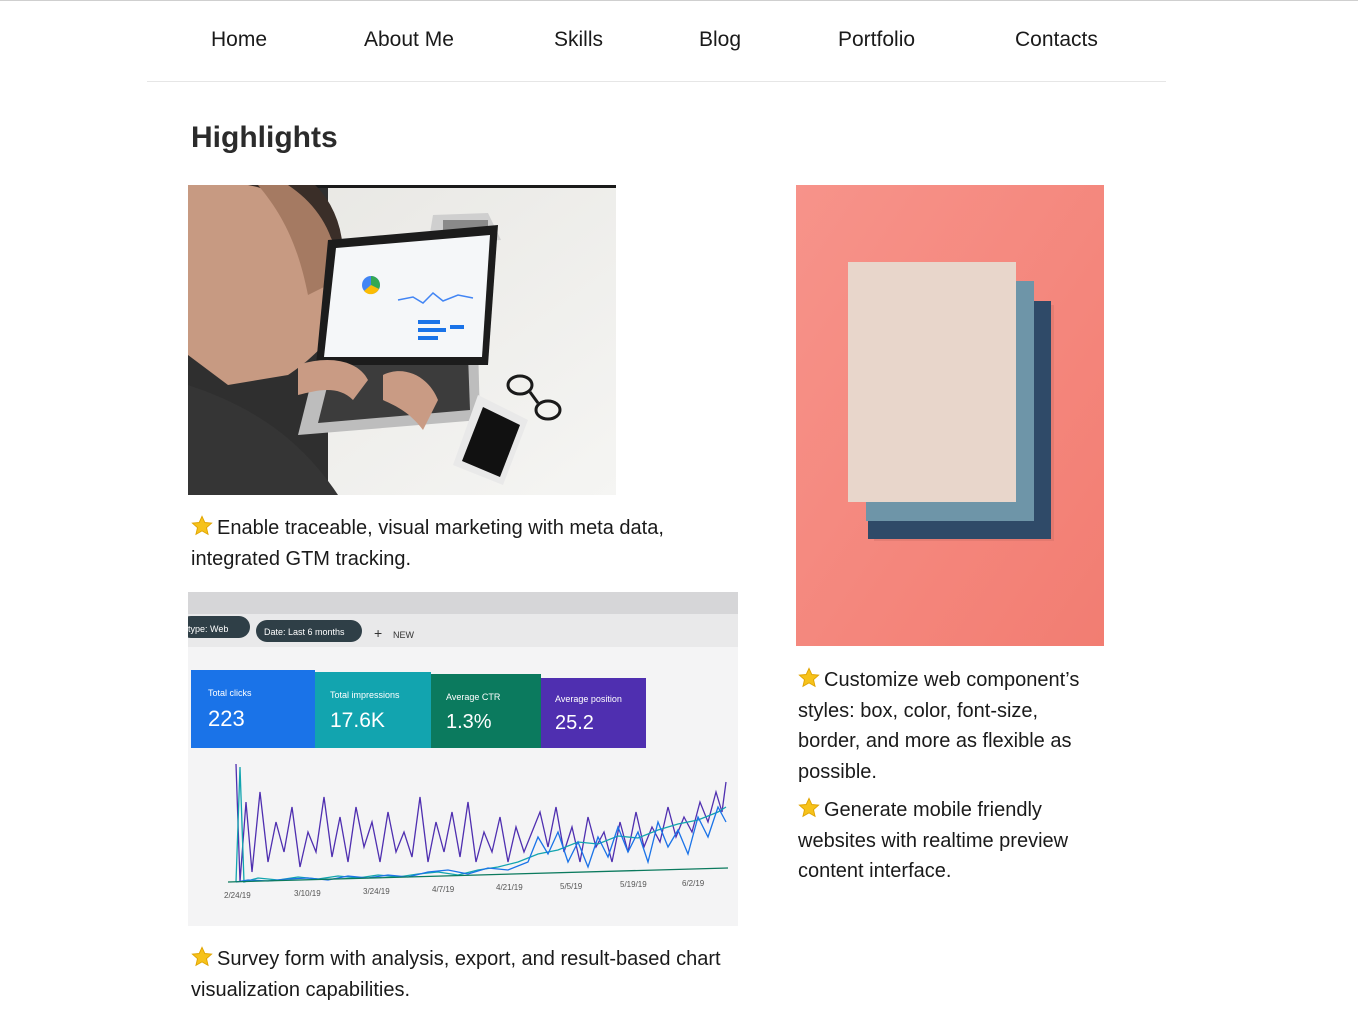 Image resolution: width=1358 pixels, height=1036 pixels. What do you see at coordinates (226, 718) in the screenshot?
I see `card-value-total-clicks: 223` at bounding box center [226, 718].